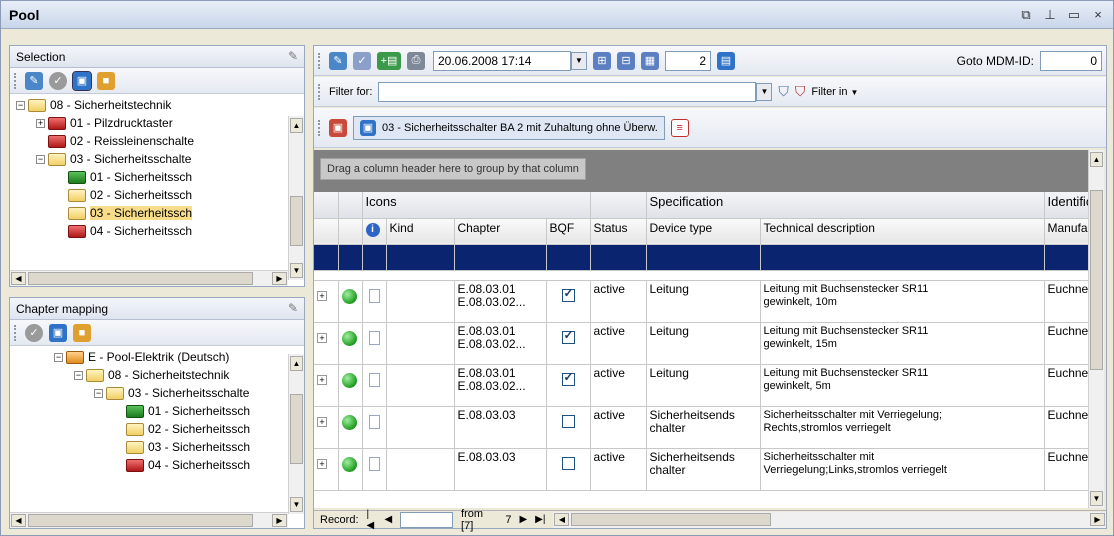 The image size is (1114, 536). What do you see at coordinates (1067, 205) in the screenshot?
I see `band-identification: Identificatio` at bounding box center [1067, 205].